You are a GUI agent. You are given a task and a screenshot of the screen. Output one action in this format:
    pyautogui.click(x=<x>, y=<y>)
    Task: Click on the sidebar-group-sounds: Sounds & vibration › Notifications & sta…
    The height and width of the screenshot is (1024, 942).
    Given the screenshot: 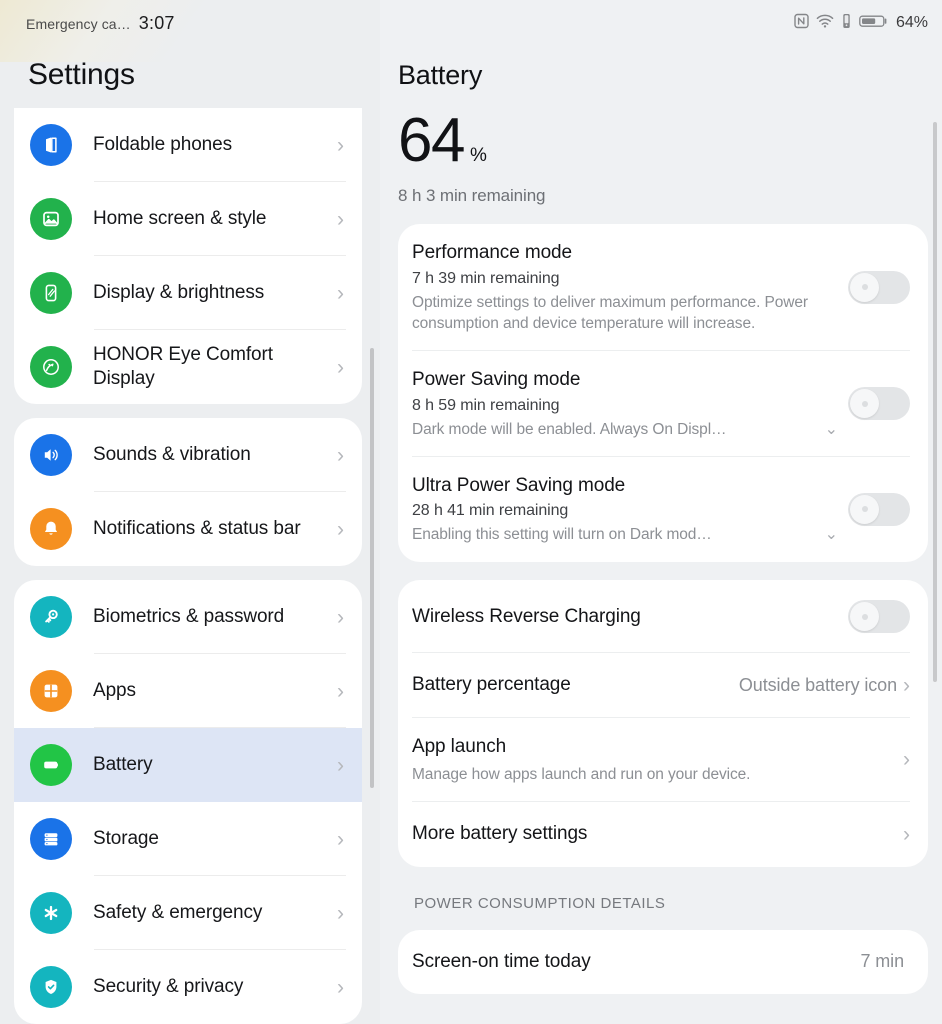 What is the action you would take?
    pyautogui.click(x=188, y=492)
    